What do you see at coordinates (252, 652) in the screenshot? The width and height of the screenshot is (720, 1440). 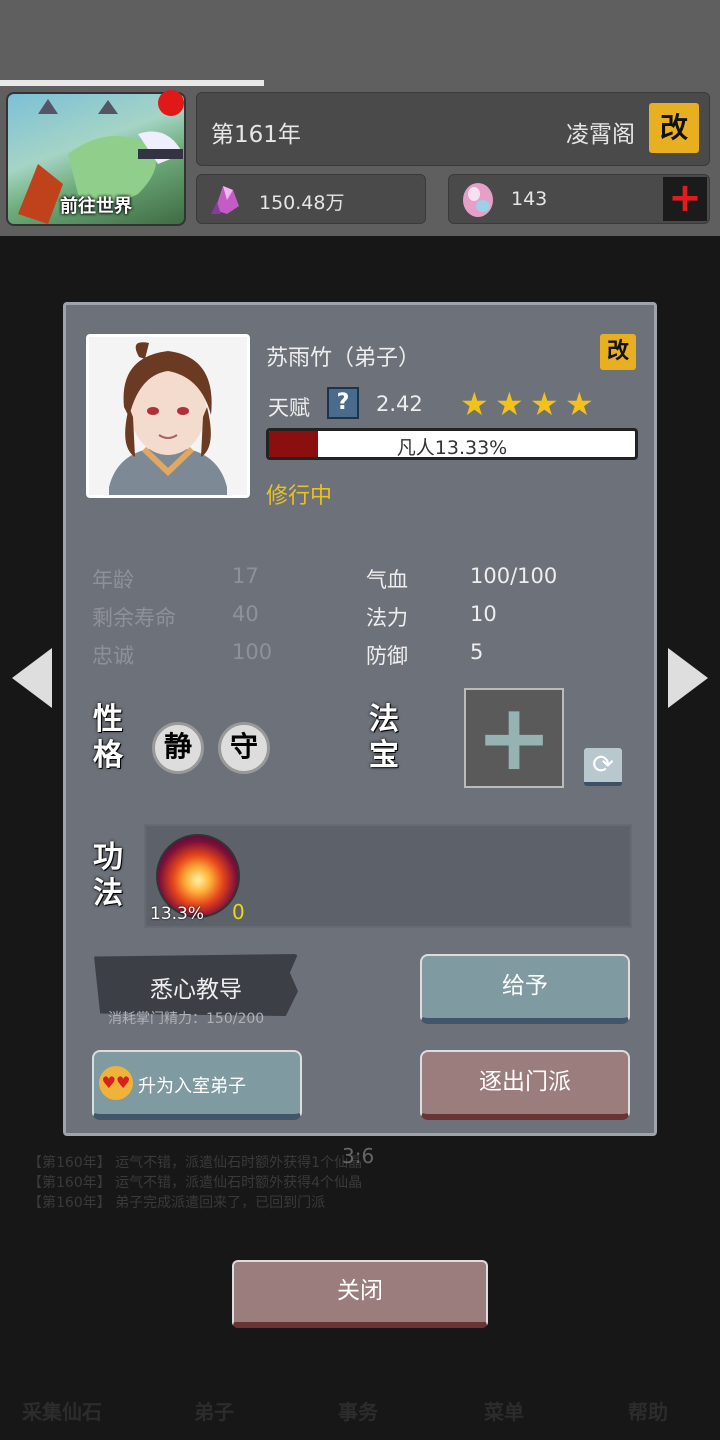 I see `stat-value-loyalty: 100` at bounding box center [252, 652].